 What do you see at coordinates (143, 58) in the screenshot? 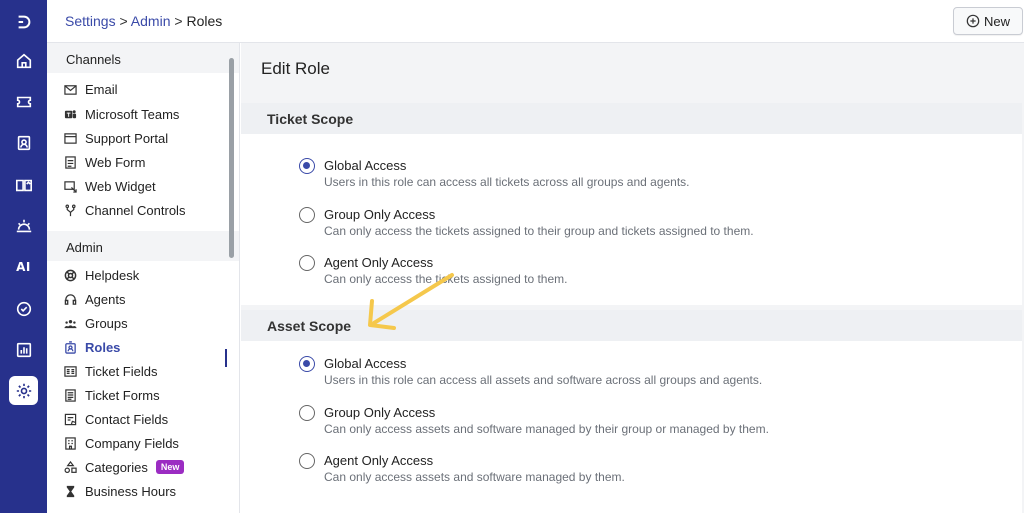
I see `channels-section-title: Channels` at bounding box center [143, 58].